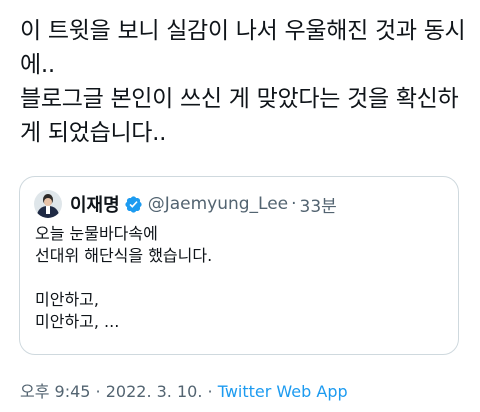 Image resolution: width=480 pixels, height=412 pixels. I want to click on tweet-metadata: 오후 9:45 · 2022. 3. 10. · Twitter Web App, so click(184, 390).